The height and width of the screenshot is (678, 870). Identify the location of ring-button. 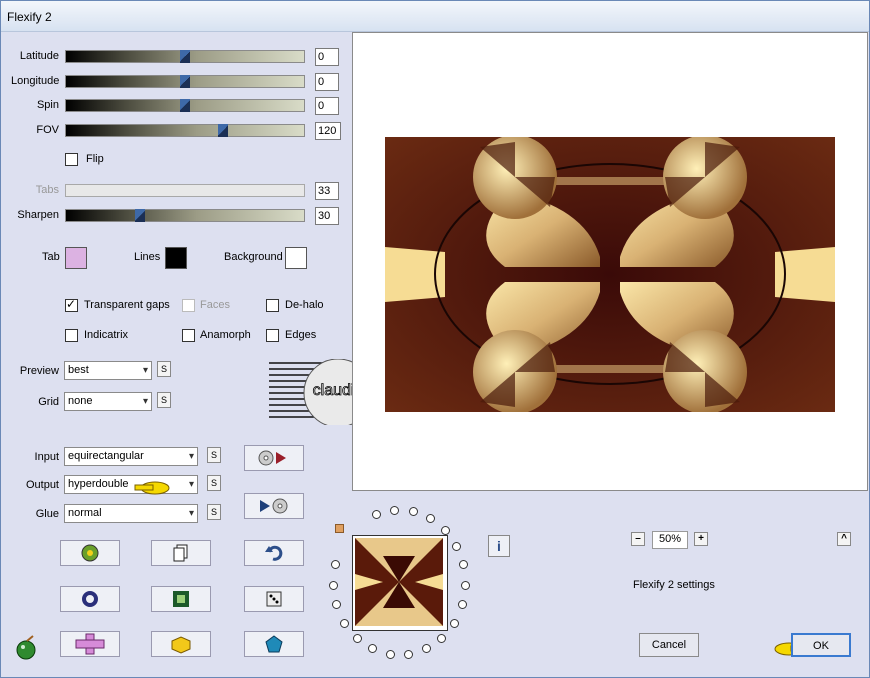
(90, 599).